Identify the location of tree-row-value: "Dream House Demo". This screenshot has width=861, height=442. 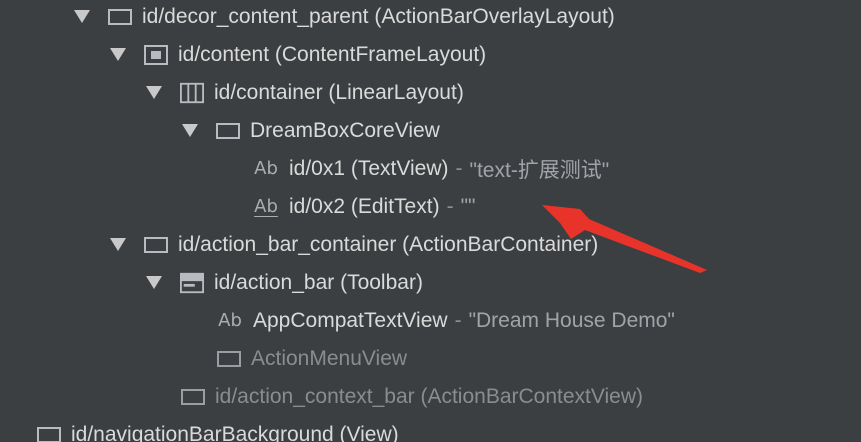
(571, 320).